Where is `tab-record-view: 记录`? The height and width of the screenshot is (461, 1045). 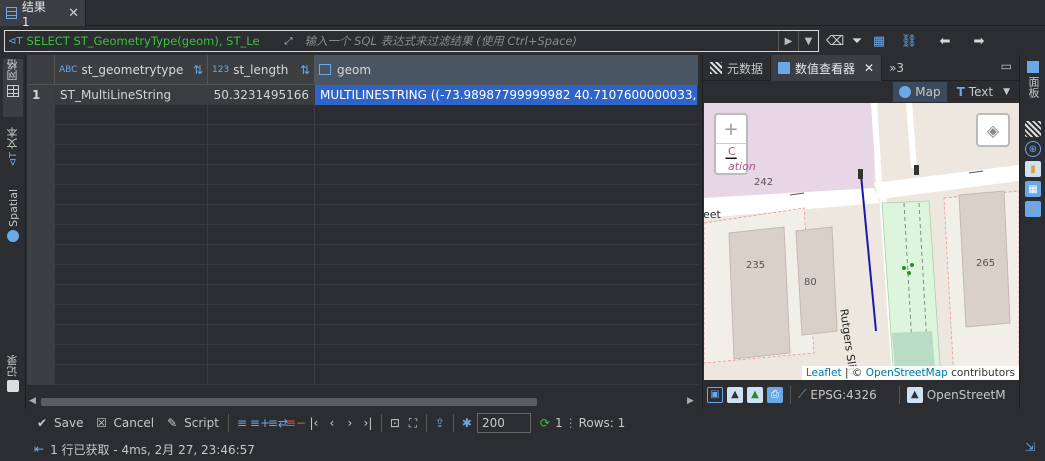
tab-record-view: 记录 is located at coordinates (13, 380).